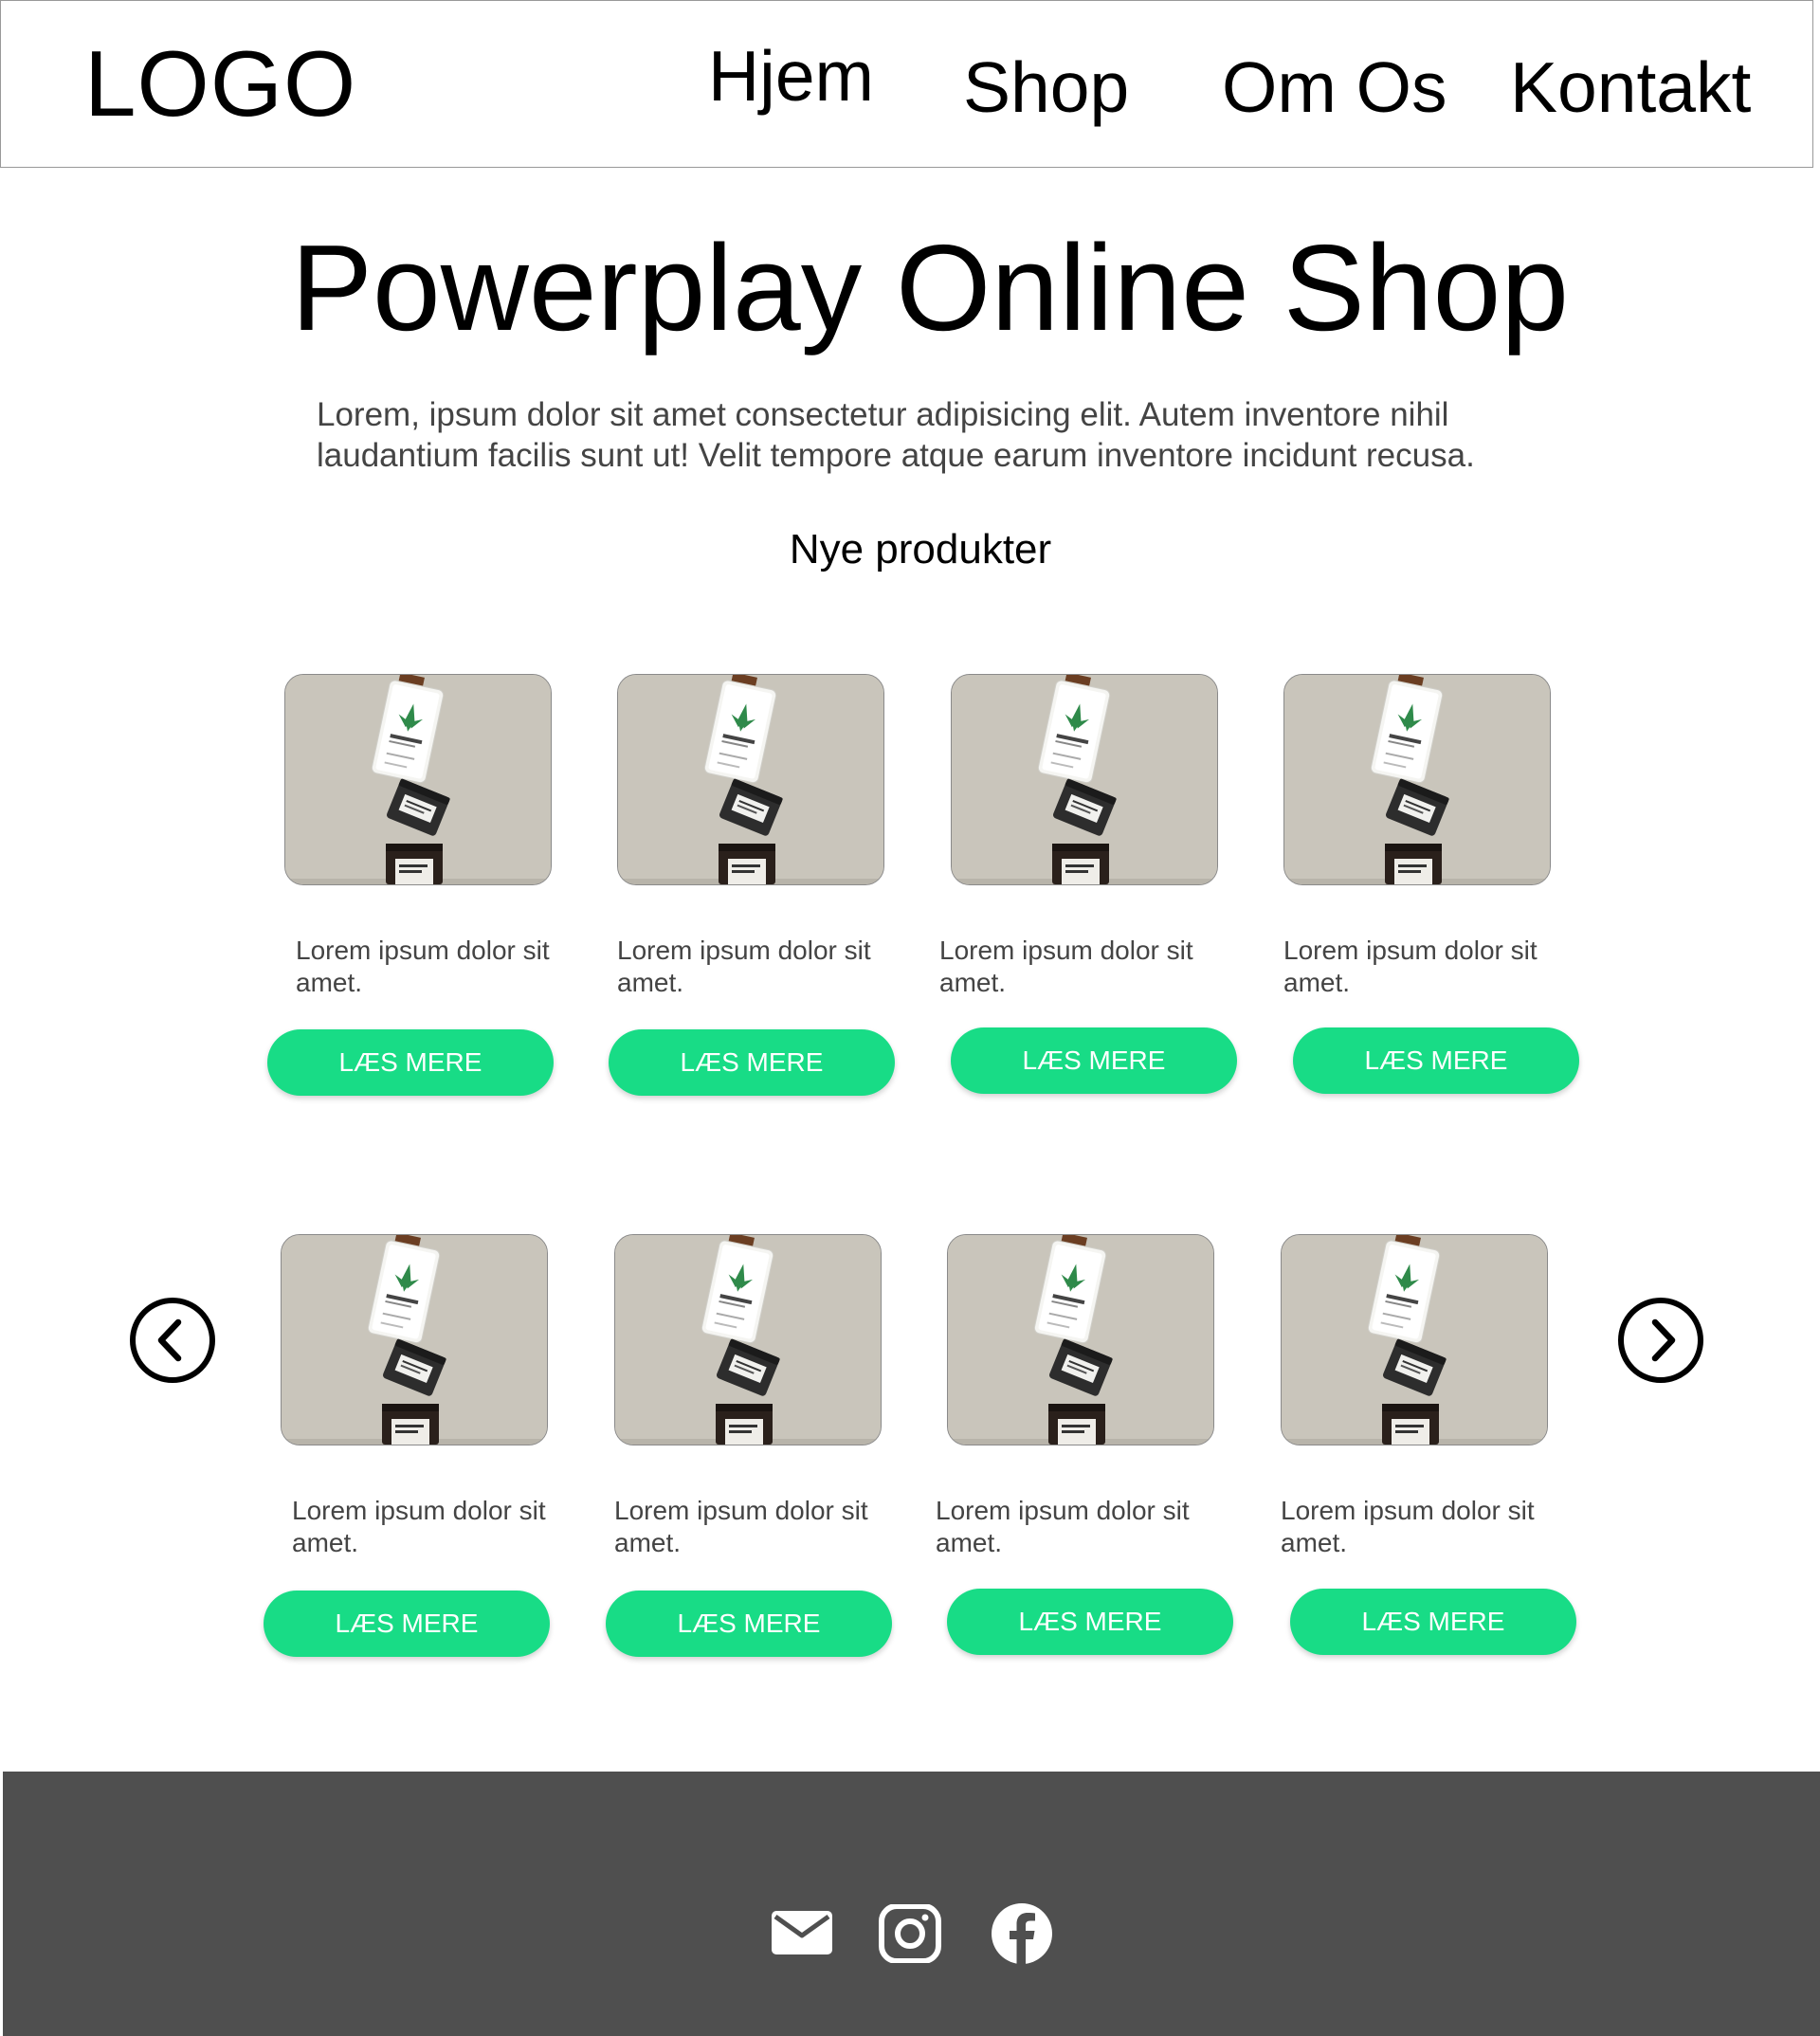 This screenshot has width=1820, height=2036. What do you see at coordinates (1630, 87) in the screenshot?
I see `nav-item-kontakt: Kontakt` at bounding box center [1630, 87].